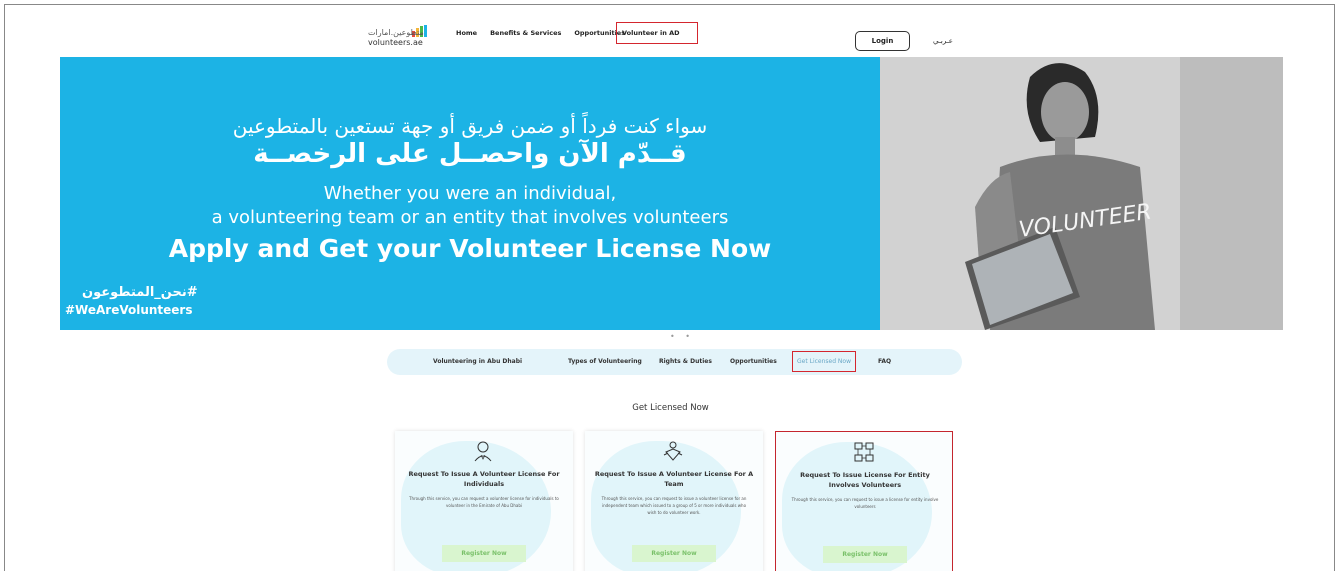 This screenshot has width=1339, height=571. What do you see at coordinates (673, 451) in the screenshot?
I see `team-hands-icon` at bounding box center [673, 451].